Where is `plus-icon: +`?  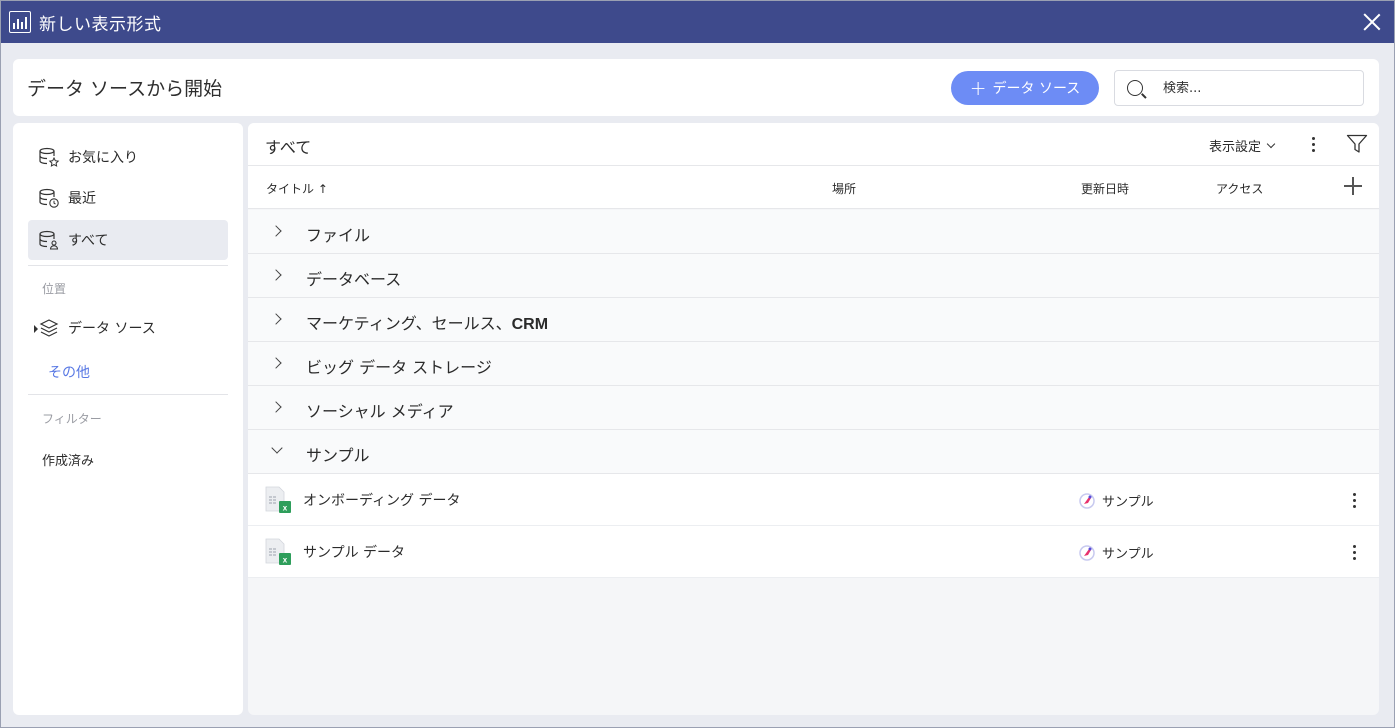
plus-icon: + is located at coordinates (978, 88).